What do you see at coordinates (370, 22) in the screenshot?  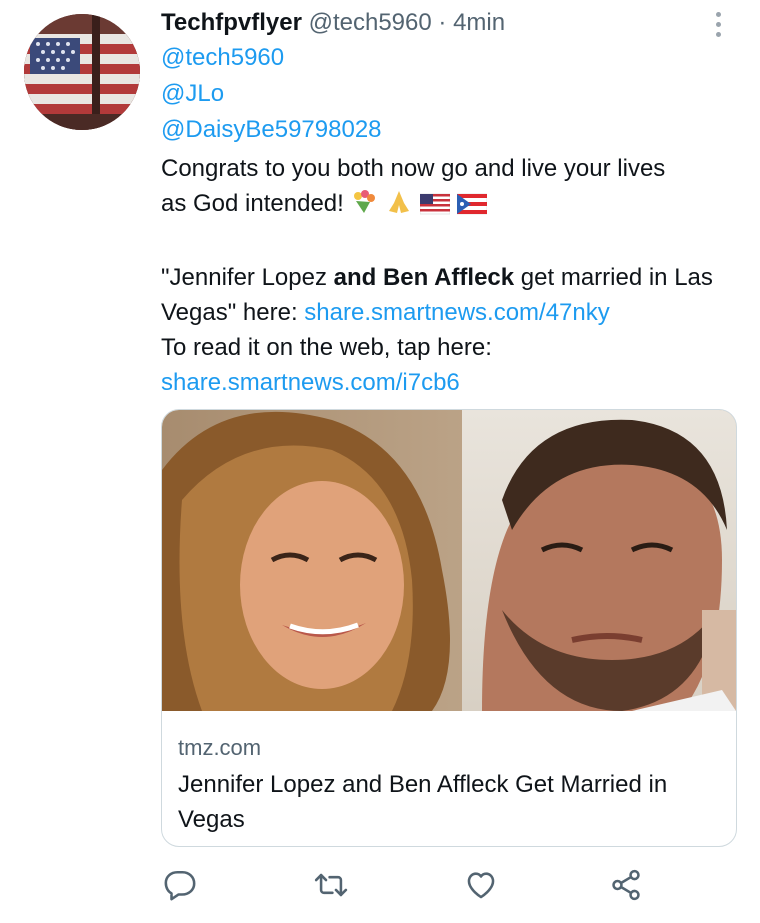 I see `author-handle: @tech5960` at bounding box center [370, 22].